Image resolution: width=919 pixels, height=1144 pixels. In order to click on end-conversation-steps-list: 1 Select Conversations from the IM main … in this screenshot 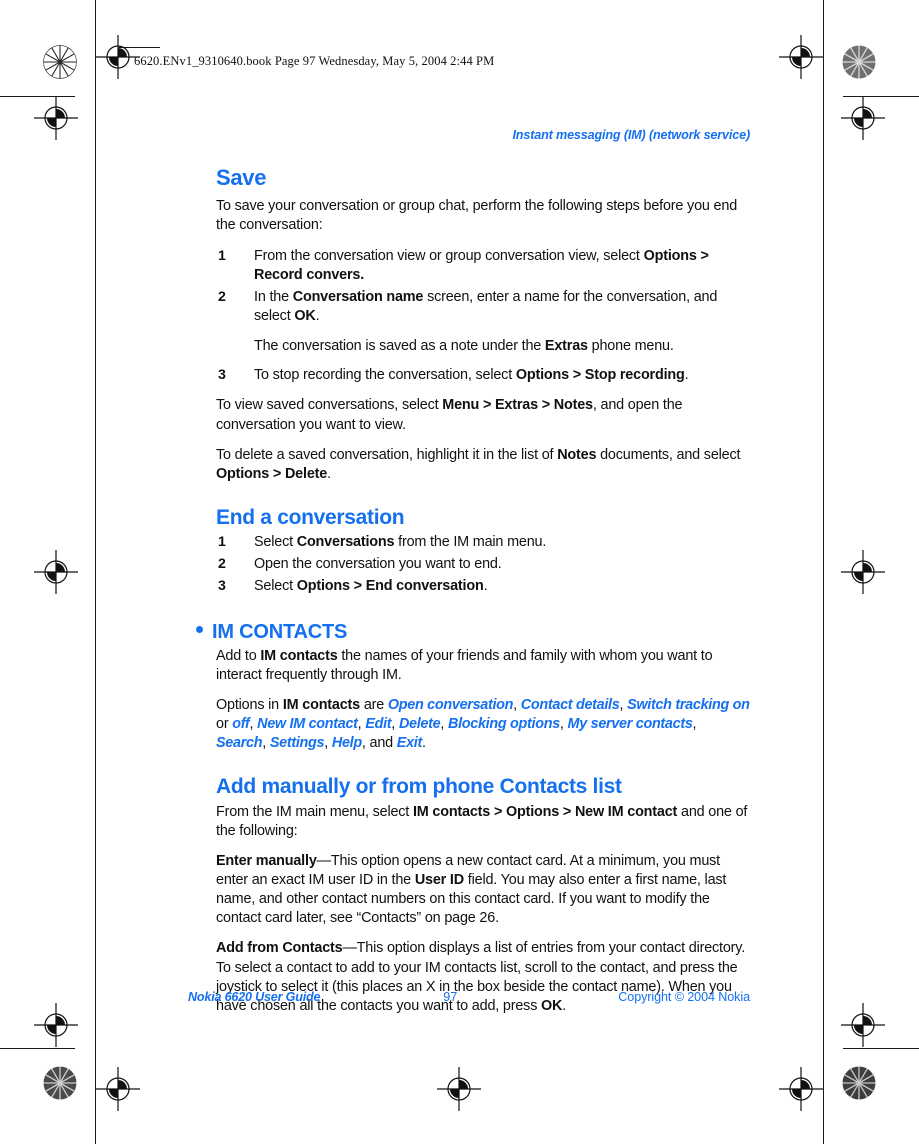, I will do `click(483, 564)`.